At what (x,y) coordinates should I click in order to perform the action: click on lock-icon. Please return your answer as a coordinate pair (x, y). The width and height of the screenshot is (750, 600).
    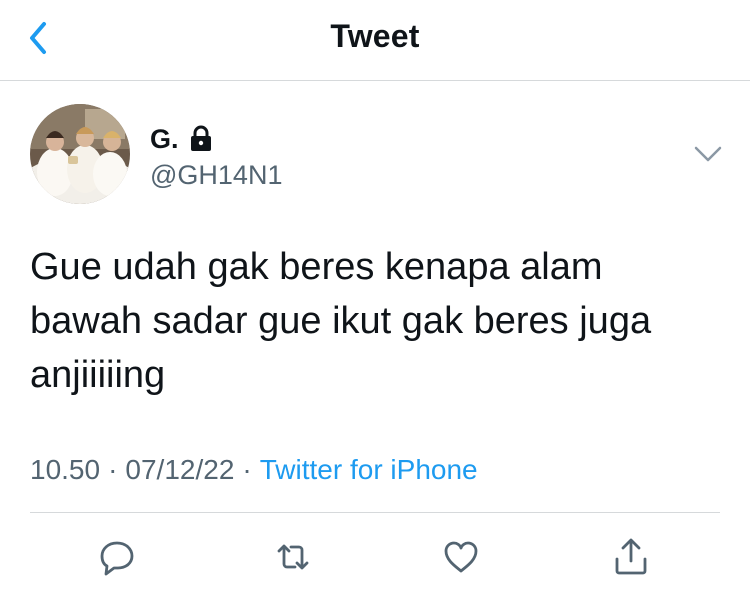
    Looking at the image, I should click on (200, 138).